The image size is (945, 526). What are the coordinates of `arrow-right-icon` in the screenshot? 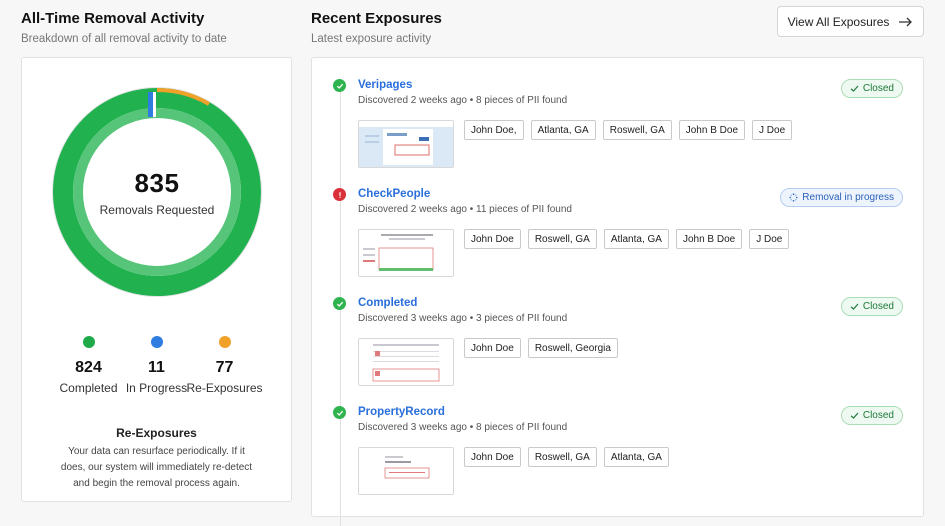 It's located at (906, 21).